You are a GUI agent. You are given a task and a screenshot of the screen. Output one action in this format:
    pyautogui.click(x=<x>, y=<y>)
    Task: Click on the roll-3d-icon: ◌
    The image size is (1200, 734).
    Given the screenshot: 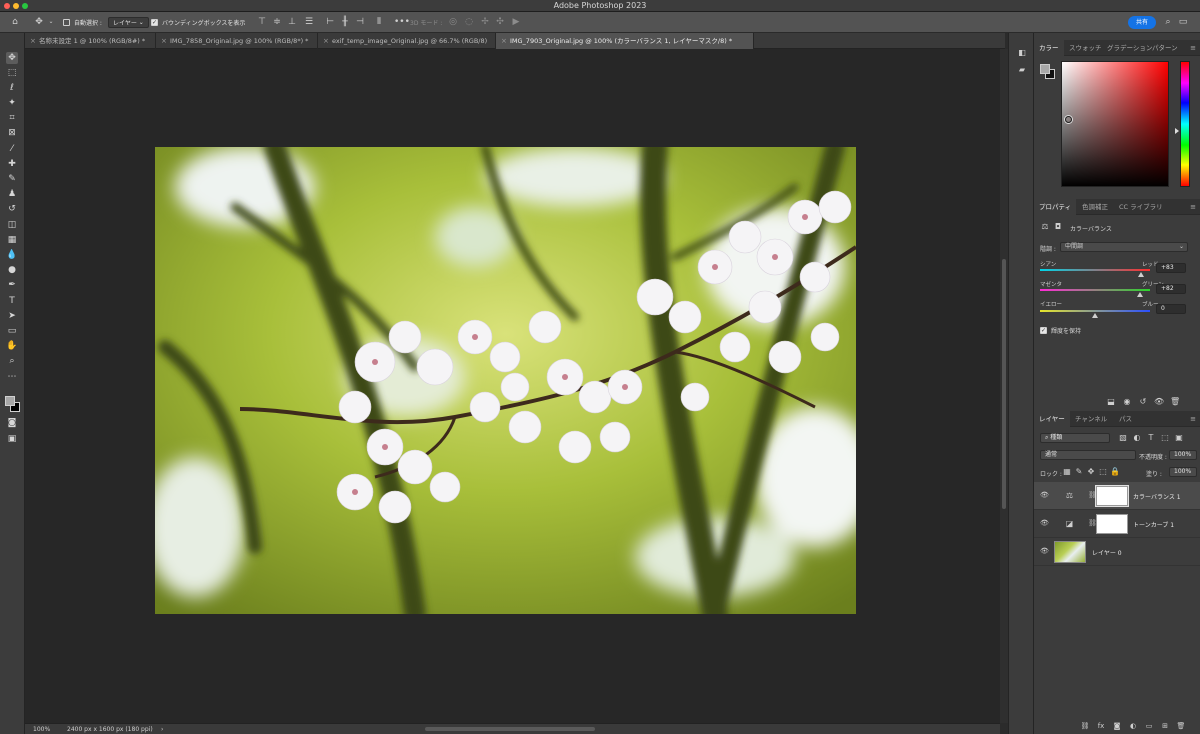 What is the action you would take?
    pyautogui.click(x=469, y=22)
    